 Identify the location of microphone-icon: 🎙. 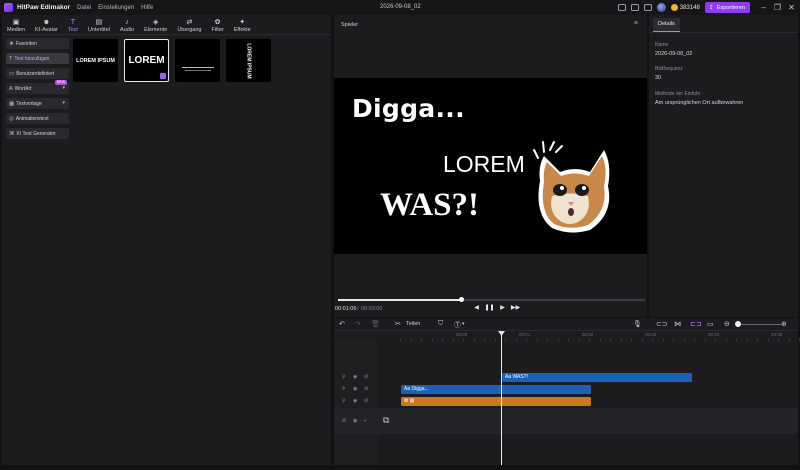
(637, 324).